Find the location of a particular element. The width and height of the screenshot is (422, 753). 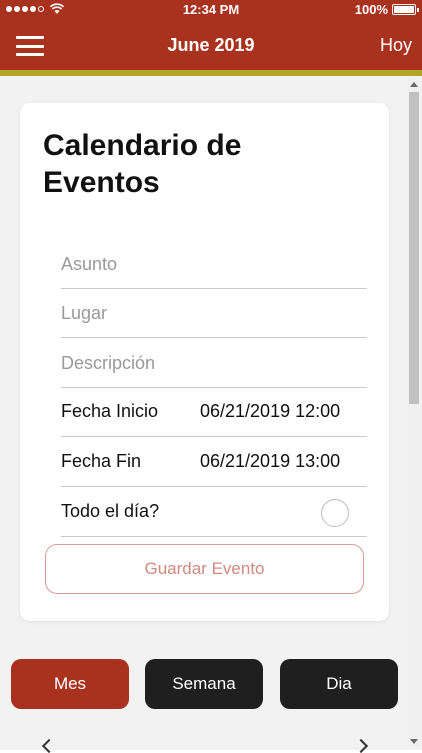

allday-radio is located at coordinates (335, 513).